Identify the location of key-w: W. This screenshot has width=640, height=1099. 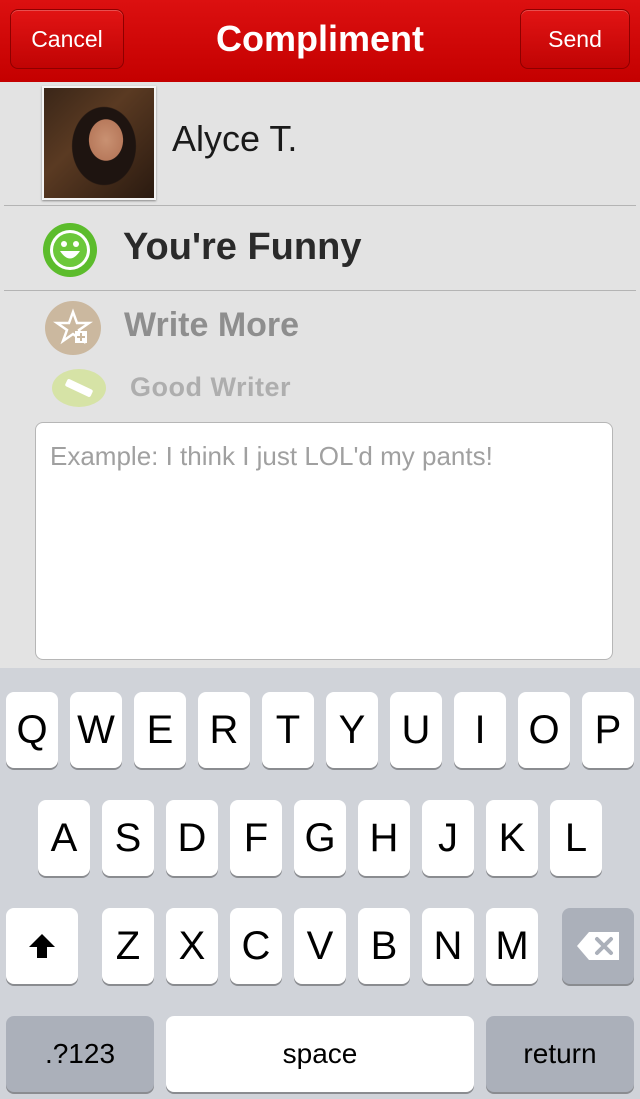
(96, 730).